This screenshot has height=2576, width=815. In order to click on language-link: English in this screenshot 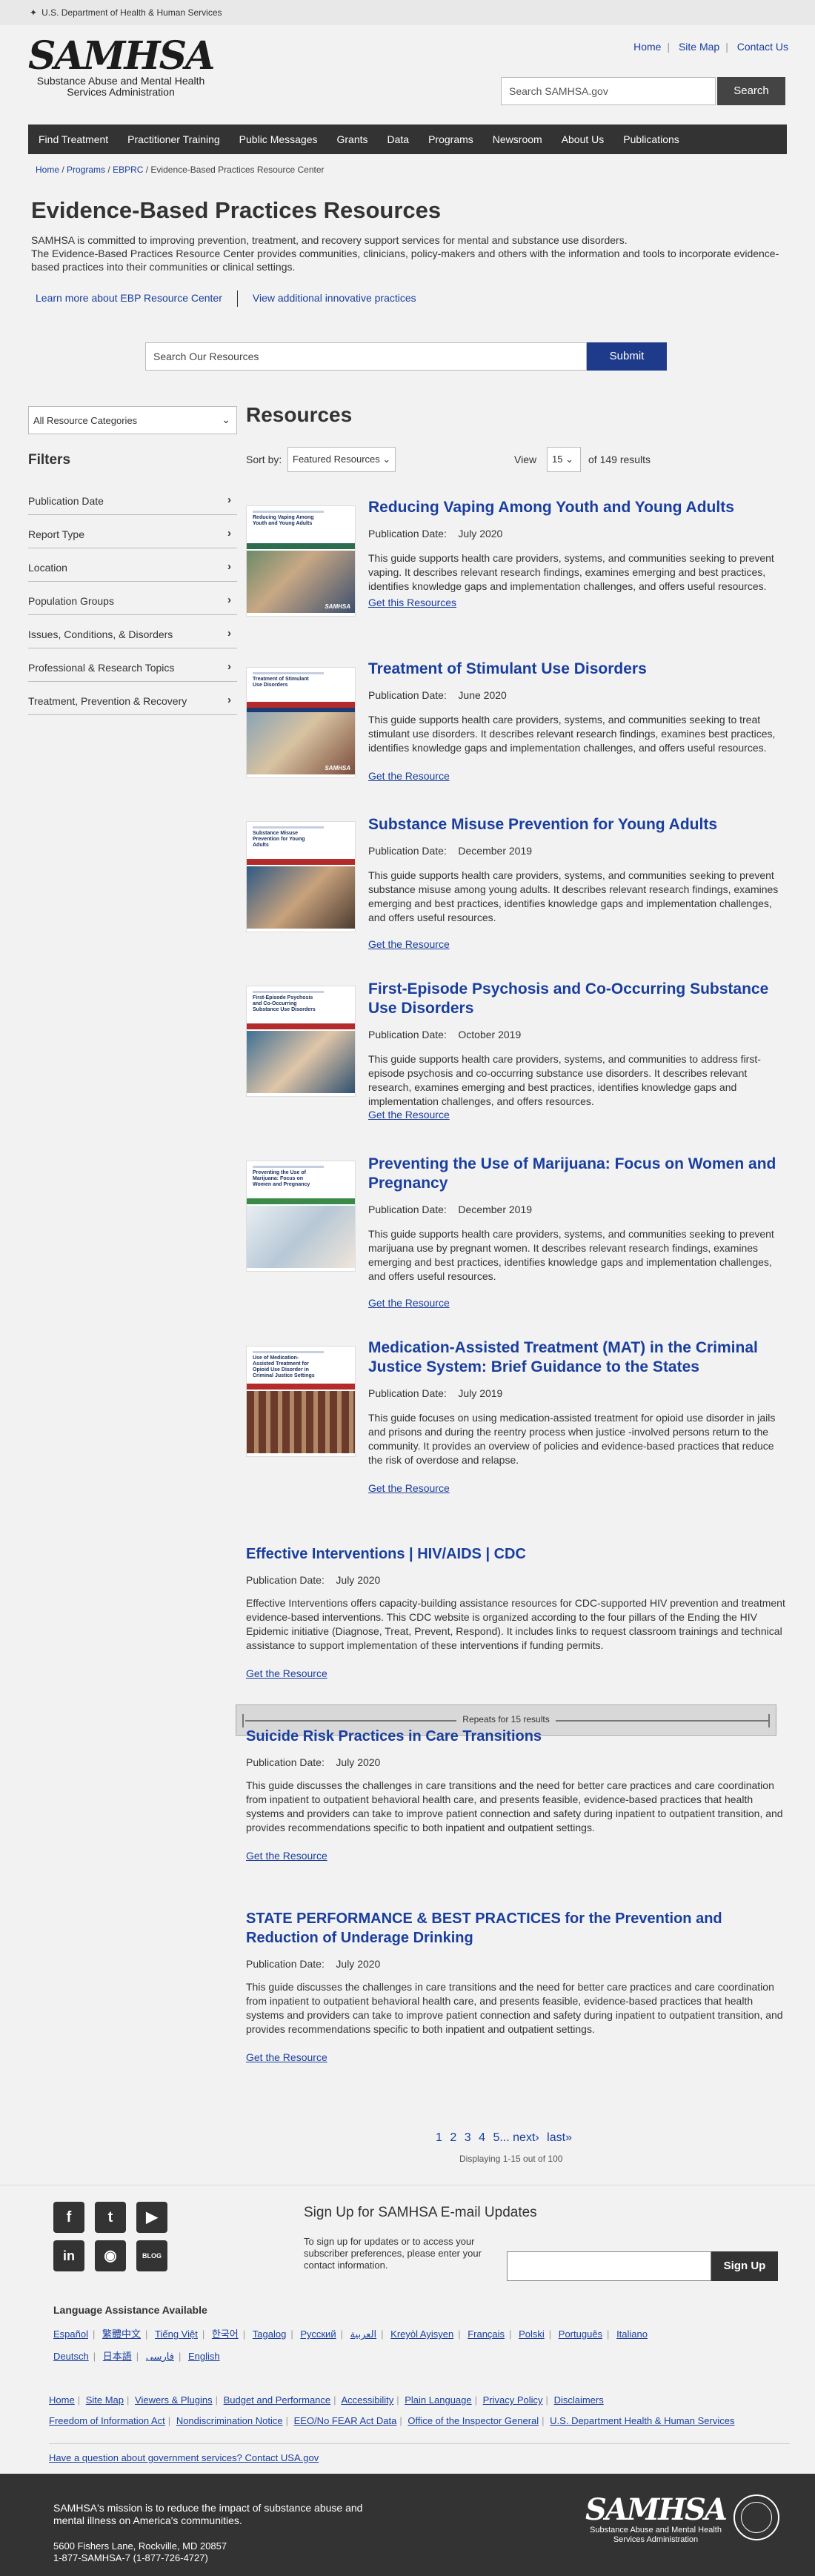, I will do `click(204, 2356)`.